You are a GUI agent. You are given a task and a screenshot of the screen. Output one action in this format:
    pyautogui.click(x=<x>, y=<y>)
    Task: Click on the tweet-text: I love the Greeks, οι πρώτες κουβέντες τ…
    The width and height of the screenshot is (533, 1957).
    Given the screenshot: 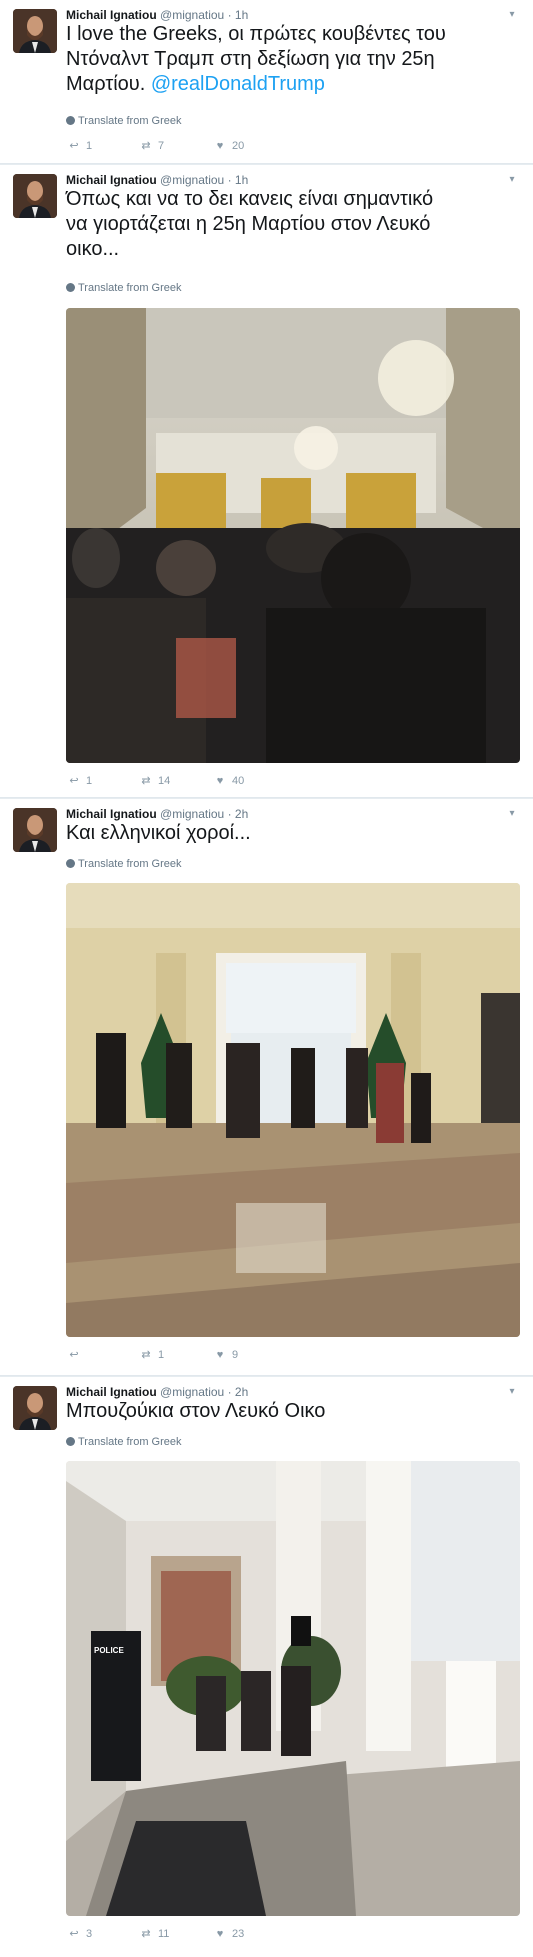 What is the action you would take?
    pyautogui.click(x=293, y=59)
    